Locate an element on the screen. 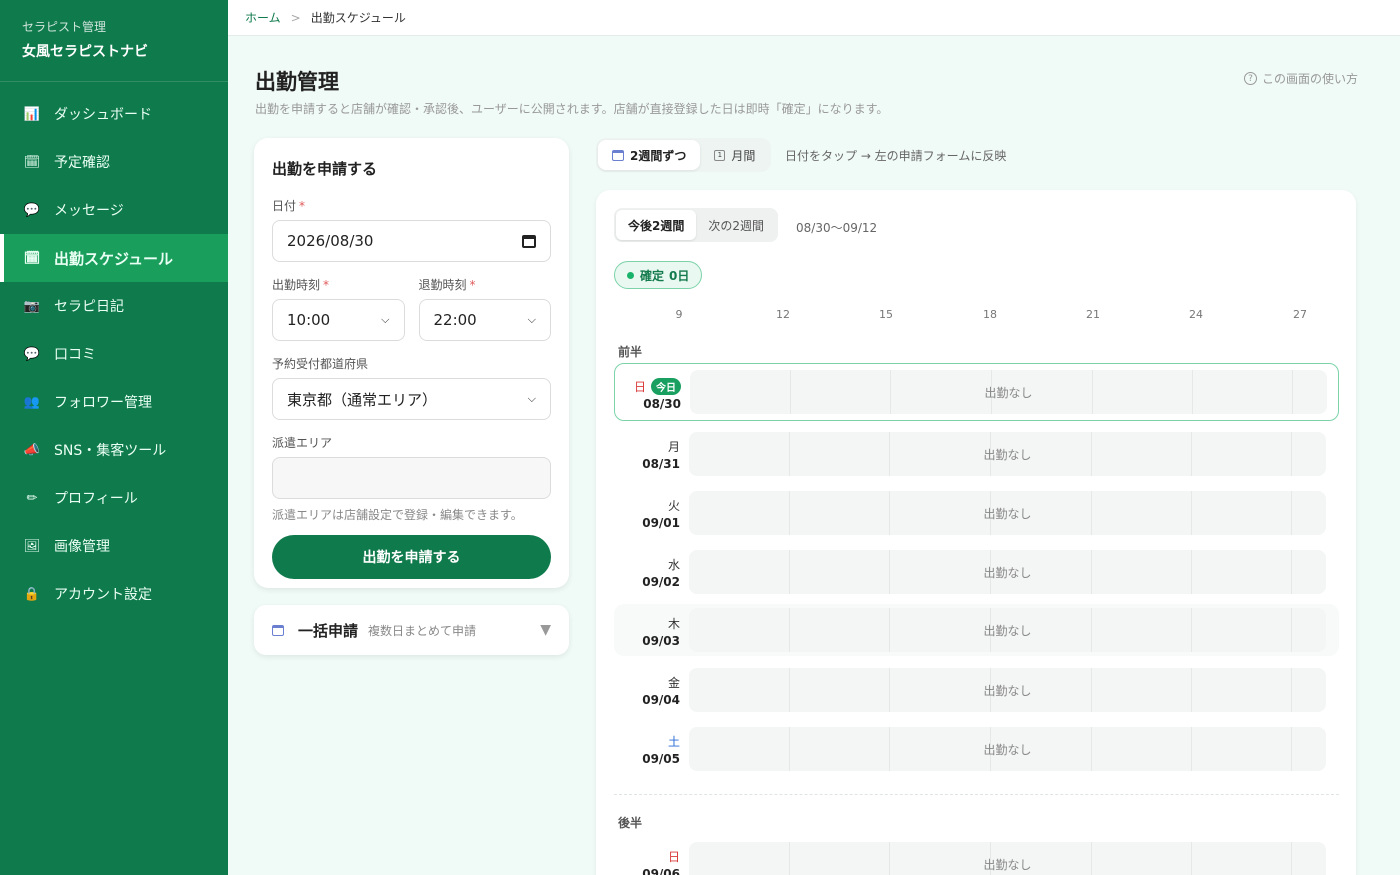  day-row: 日 09/06 出勤なし is located at coordinates (976, 856).